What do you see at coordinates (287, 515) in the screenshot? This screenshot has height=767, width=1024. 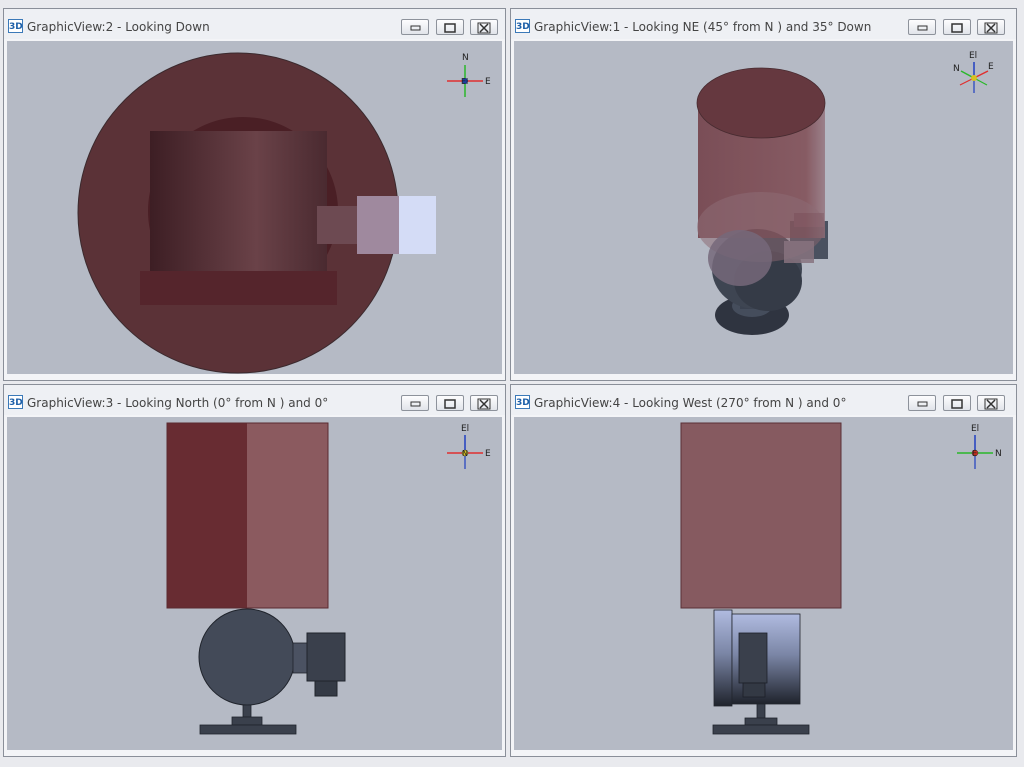 I see `envelope-front-right` at bounding box center [287, 515].